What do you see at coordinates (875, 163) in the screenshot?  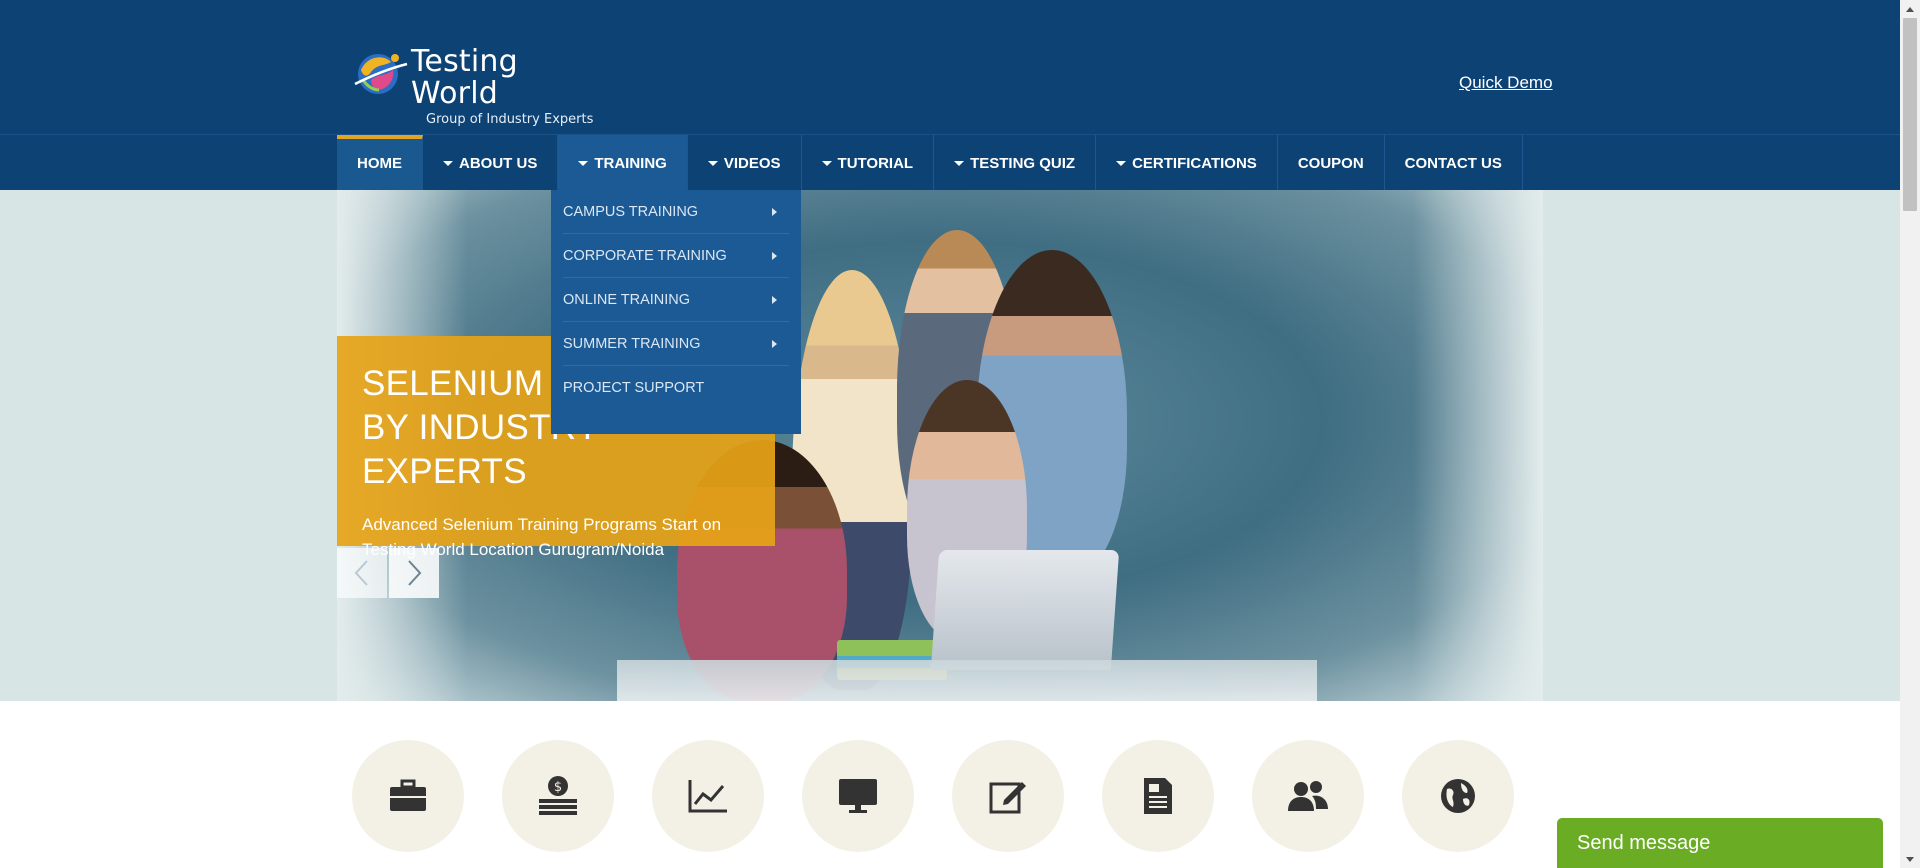 I see `nav-tutorial-label: TUTORIAL` at bounding box center [875, 163].